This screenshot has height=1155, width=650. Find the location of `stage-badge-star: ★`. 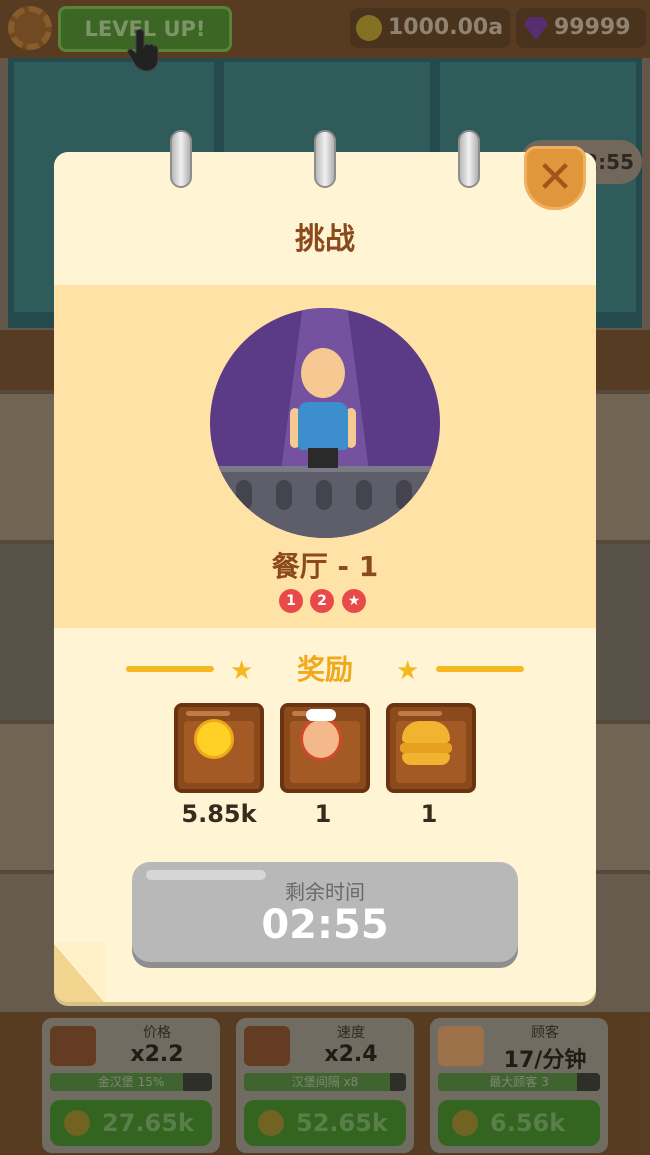

stage-badge-star: ★ is located at coordinates (354, 601).